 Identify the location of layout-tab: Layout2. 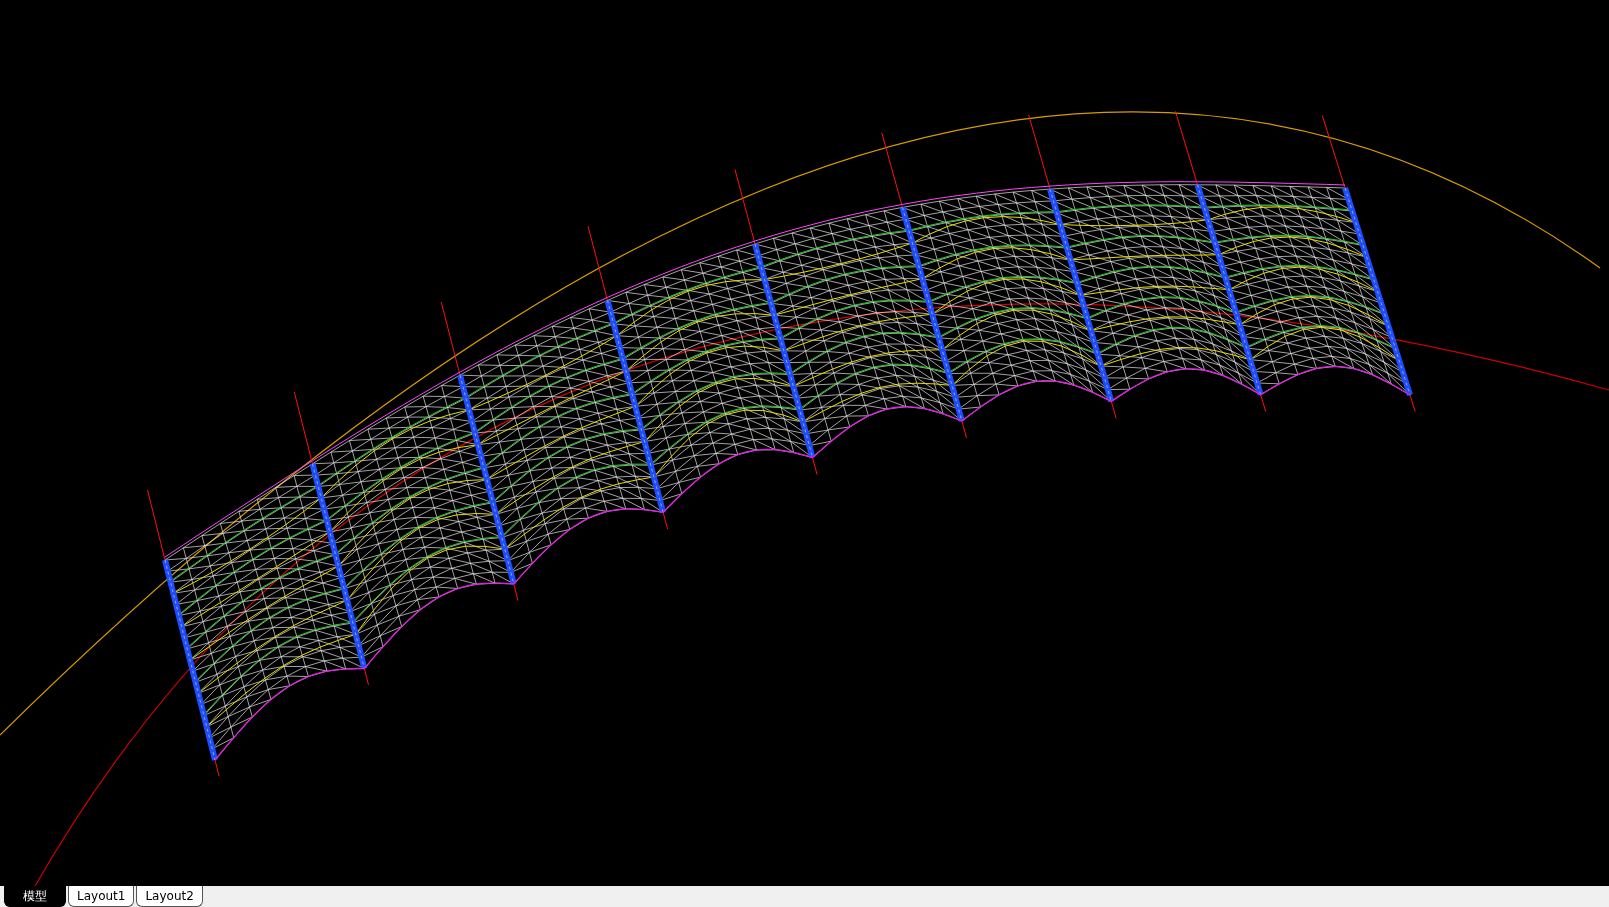
(169, 896).